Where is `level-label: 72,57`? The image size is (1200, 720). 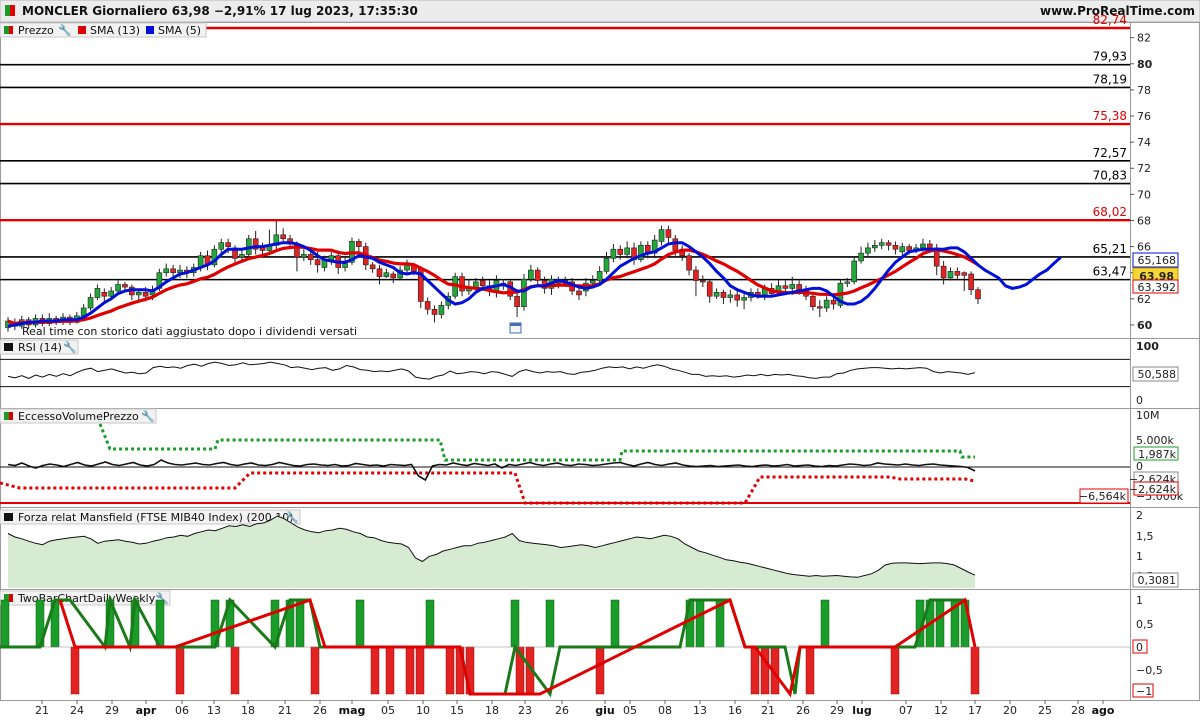 level-label: 72,57 is located at coordinates (1110, 153).